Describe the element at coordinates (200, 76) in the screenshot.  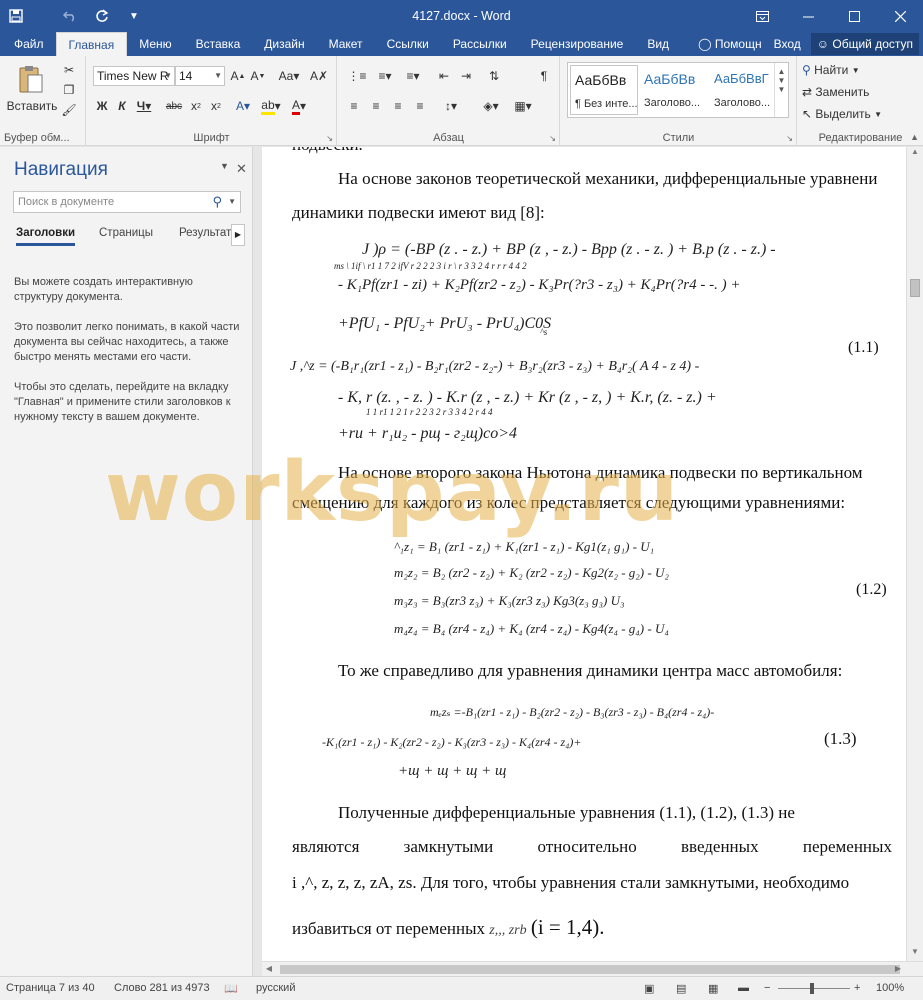
I see `font-size-select: 14 ▼` at that location.